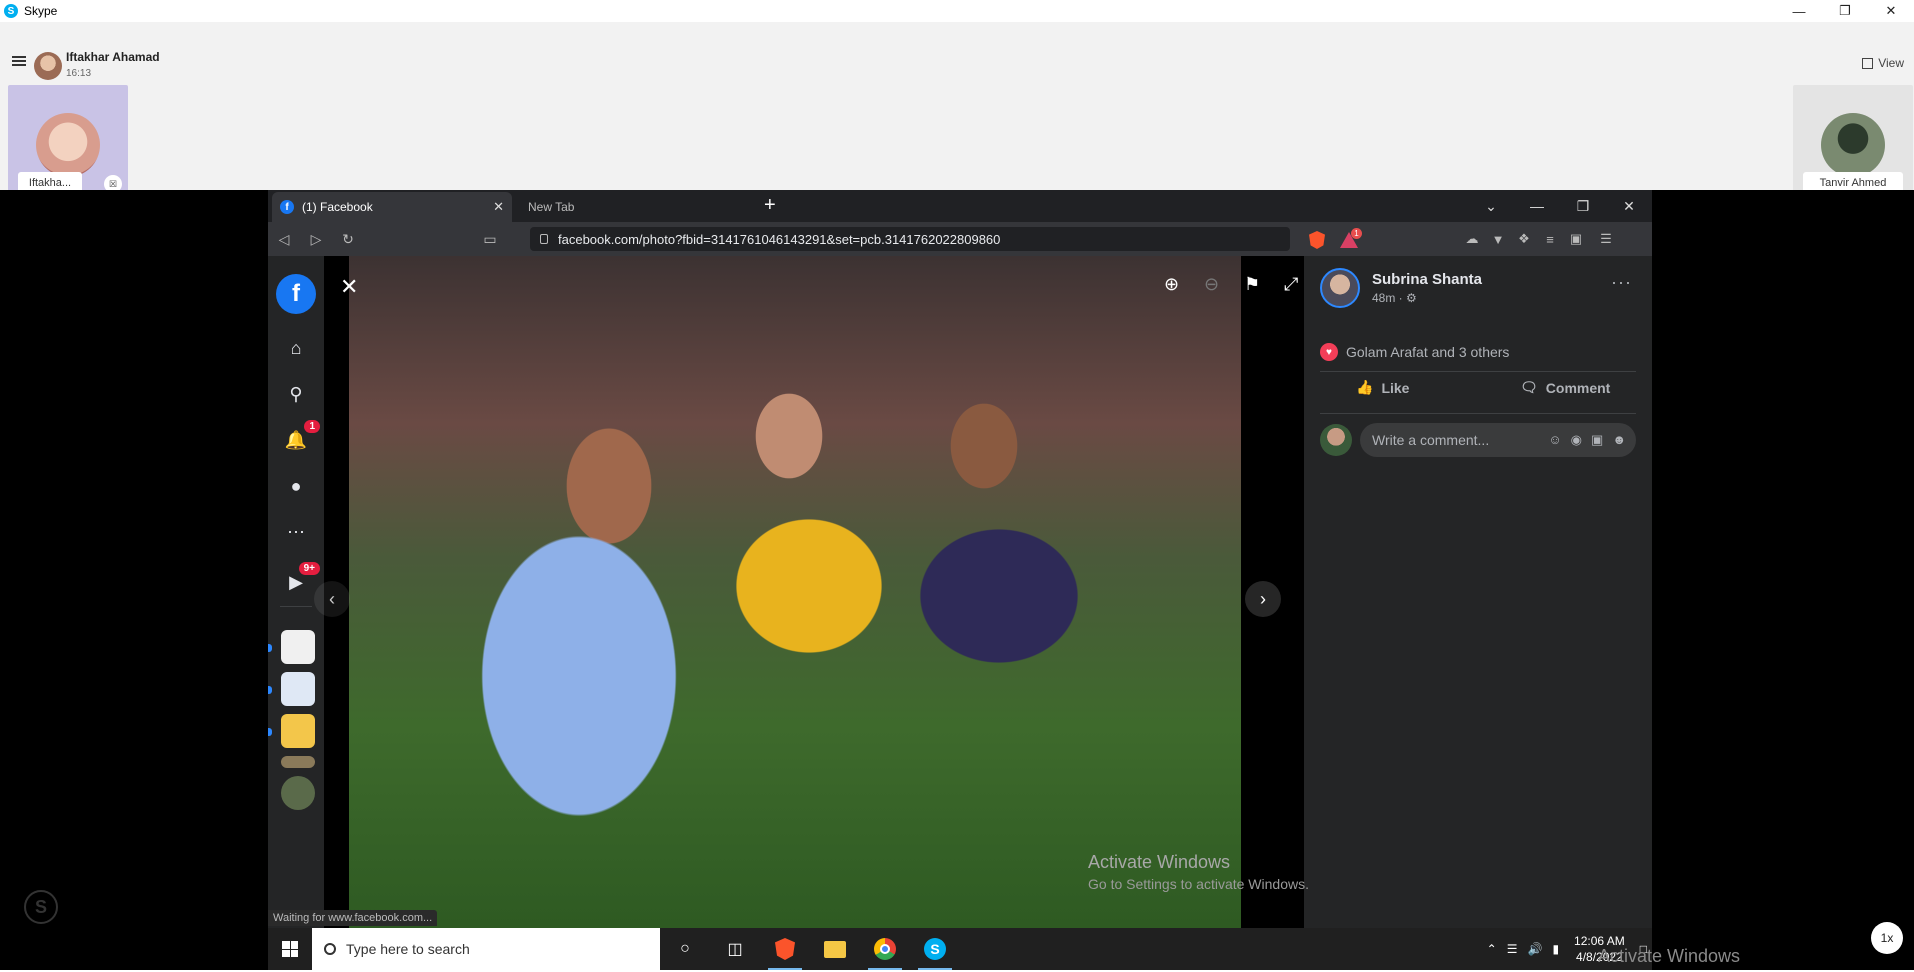  What do you see at coordinates (316, 239) in the screenshot?
I see `forward-icon: ▷` at bounding box center [316, 239].